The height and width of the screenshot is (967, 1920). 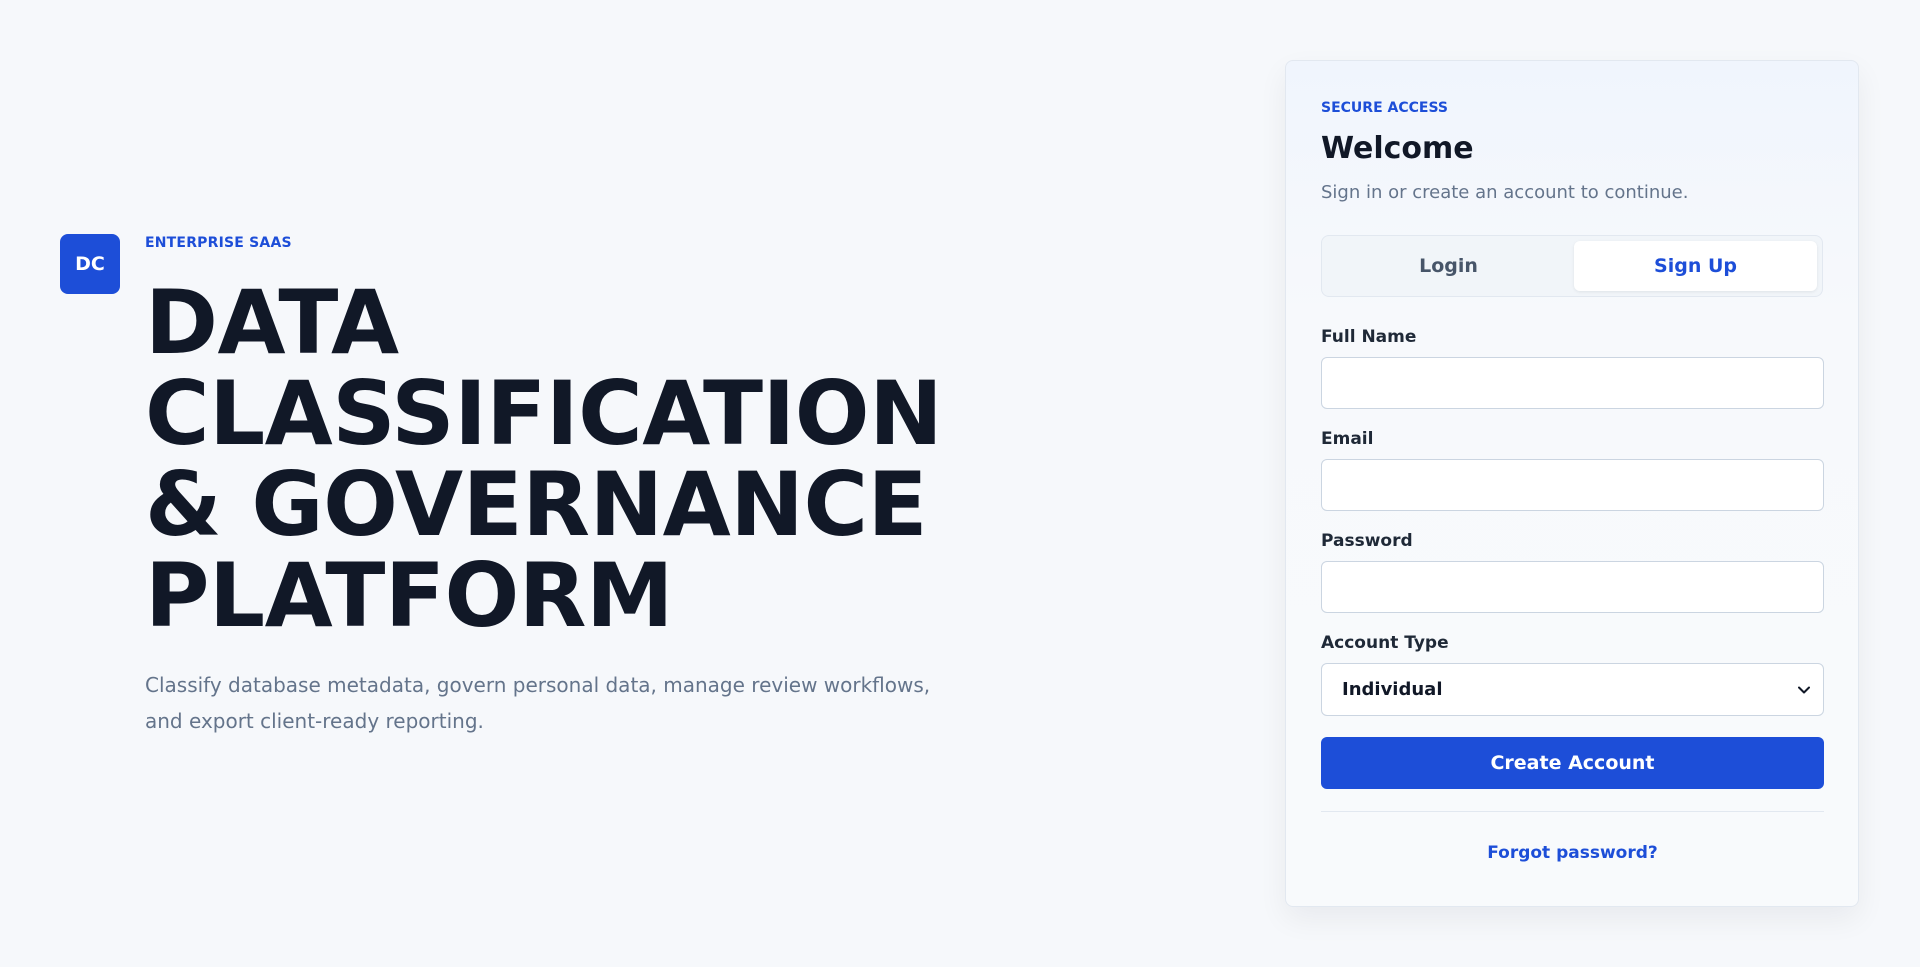 I want to click on email-input, so click(x=1572, y=485).